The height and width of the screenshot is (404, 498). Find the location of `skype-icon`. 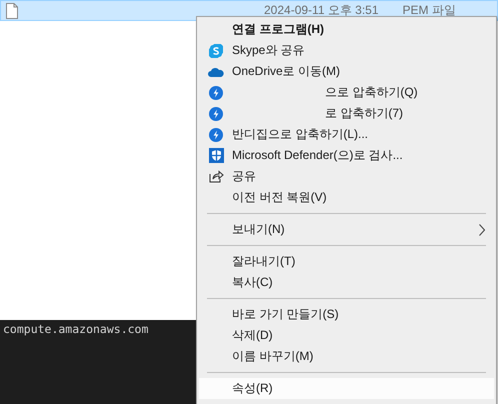

skype-icon is located at coordinates (216, 51).